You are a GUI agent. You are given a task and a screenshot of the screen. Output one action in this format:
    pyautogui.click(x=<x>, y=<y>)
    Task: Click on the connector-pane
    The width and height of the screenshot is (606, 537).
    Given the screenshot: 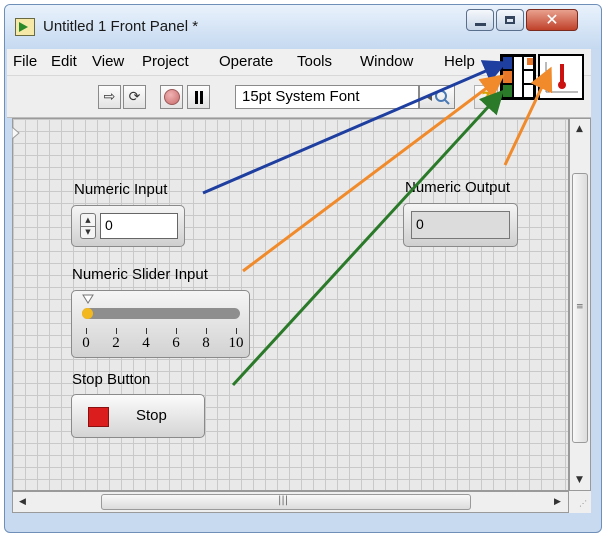 What is the action you would take?
    pyautogui.click(x=518, y=77)
    